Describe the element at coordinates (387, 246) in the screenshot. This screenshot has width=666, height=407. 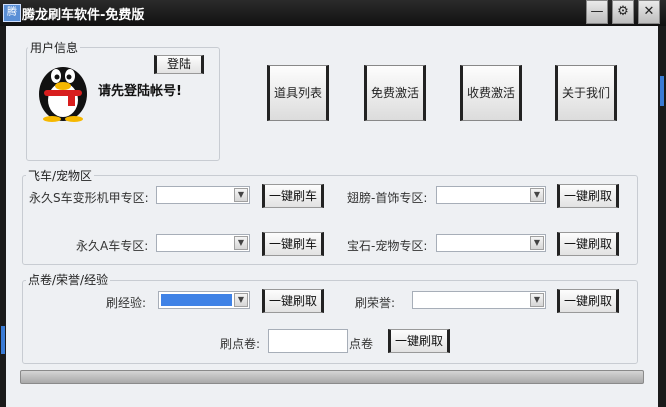
I see `gem-pet-label: 宝石-宠物专区:` at that location.